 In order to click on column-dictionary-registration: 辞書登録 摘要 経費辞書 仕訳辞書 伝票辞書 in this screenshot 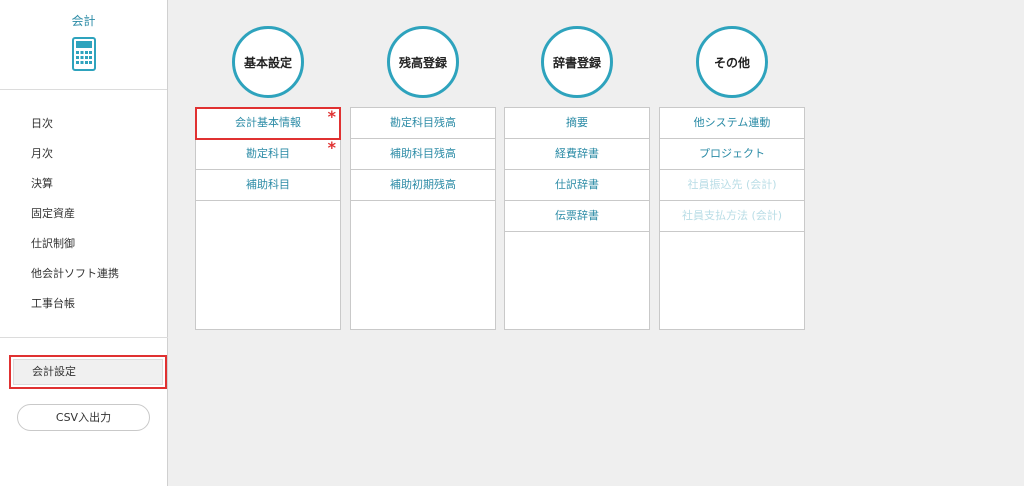, I will do `click(577, 178)`.